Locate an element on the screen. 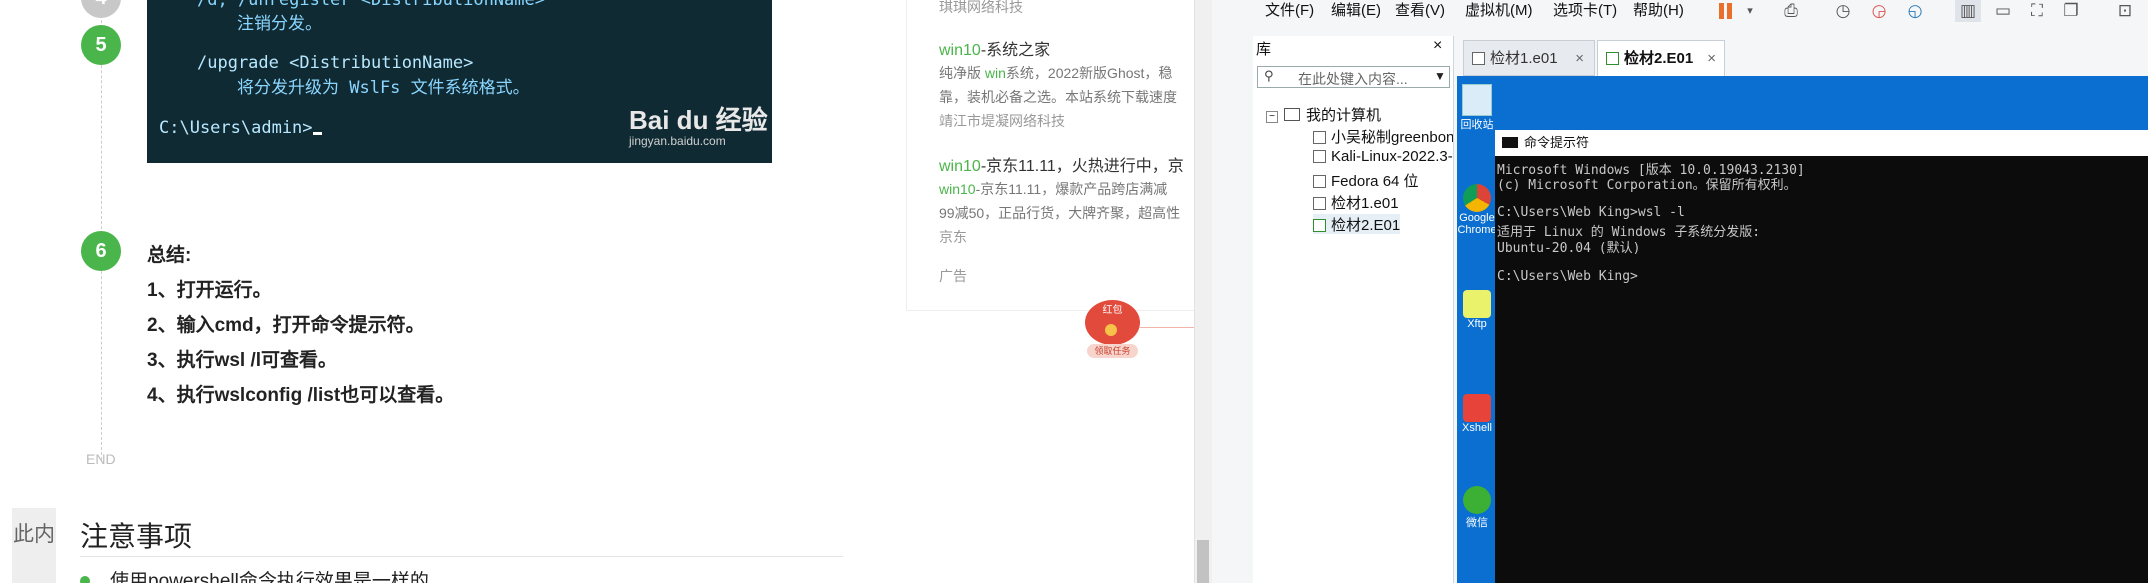 The height and width of the screenshot is (583, 2148). end-label: END is located at coordinates (101, 459).